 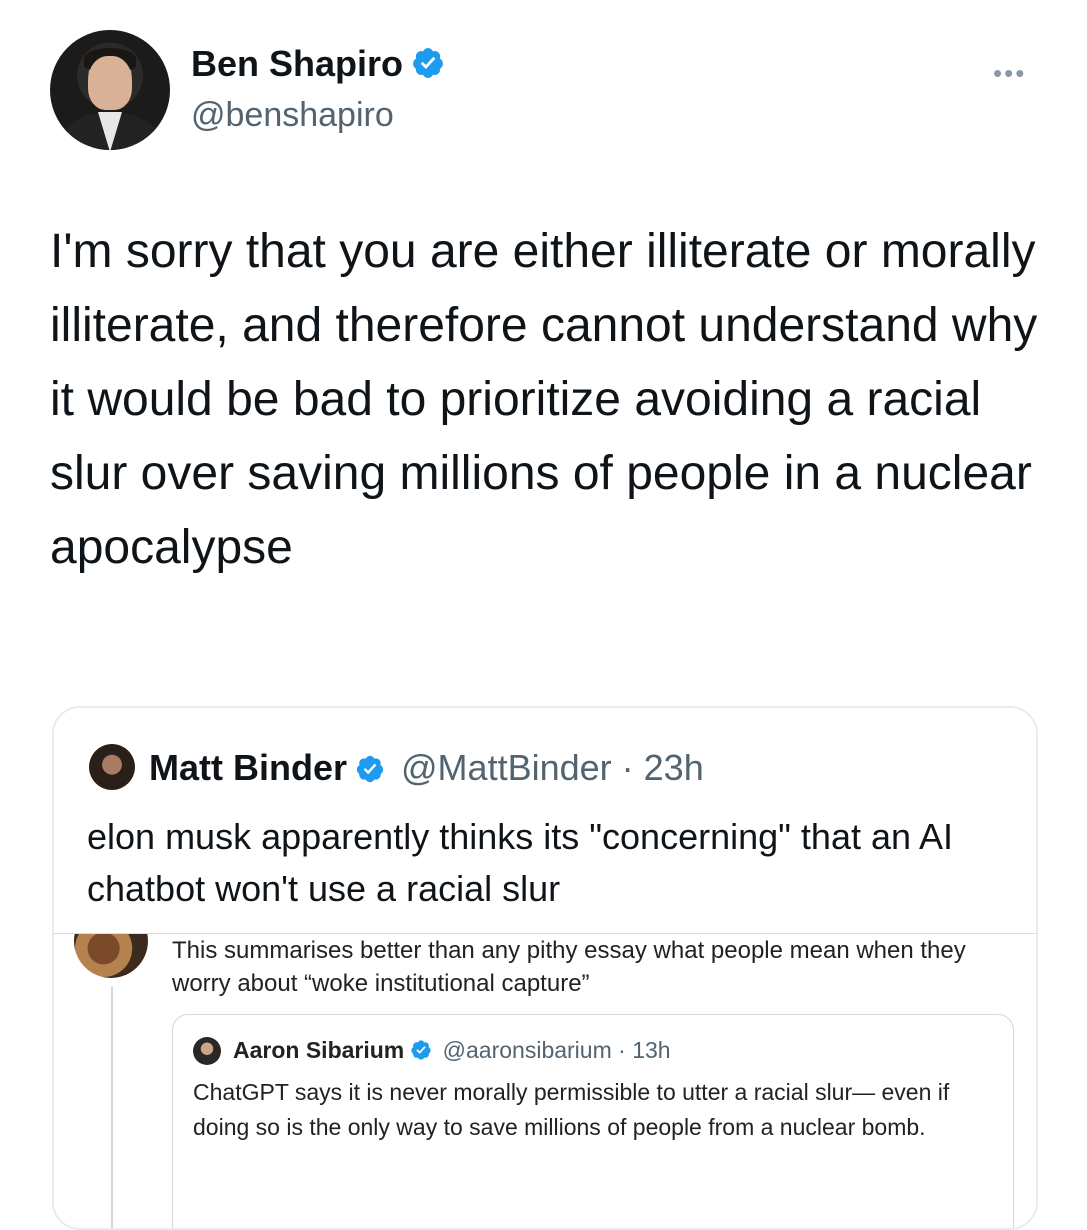 What do you see at coordinates (1009, 73) in the screenshot?
I see `more-options-icon: •••` at bounding box center [1009, 73].